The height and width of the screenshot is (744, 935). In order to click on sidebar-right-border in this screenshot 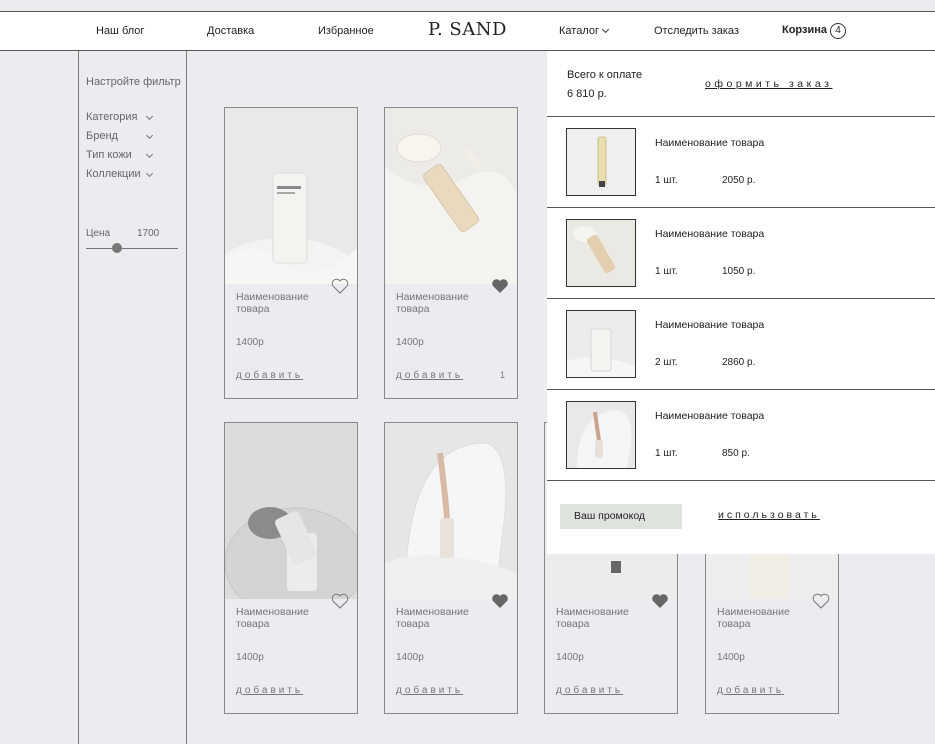, I will do `click(186, 397)`.